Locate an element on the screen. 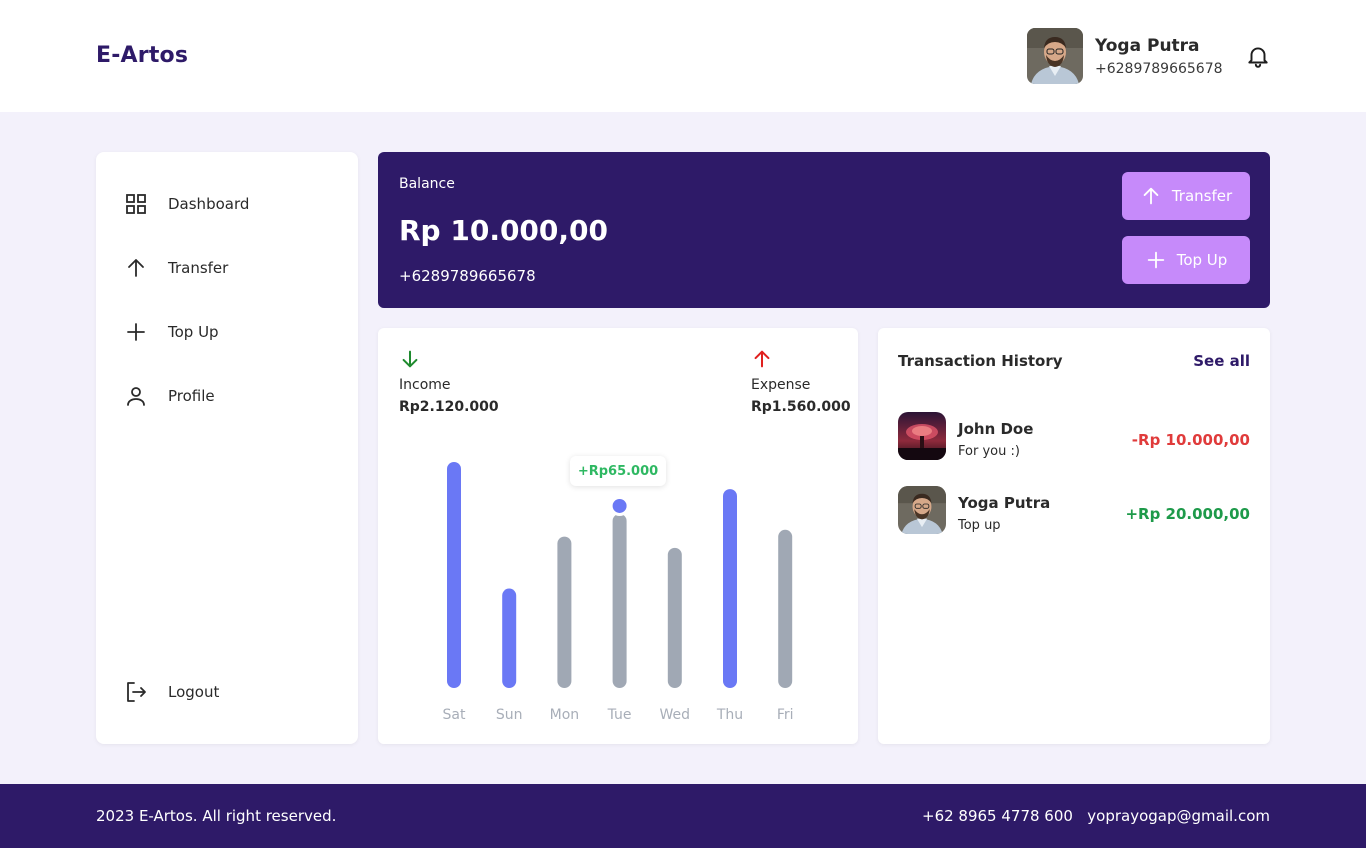  sidebar-item-label: Profile is located at coordinates (191, 396).